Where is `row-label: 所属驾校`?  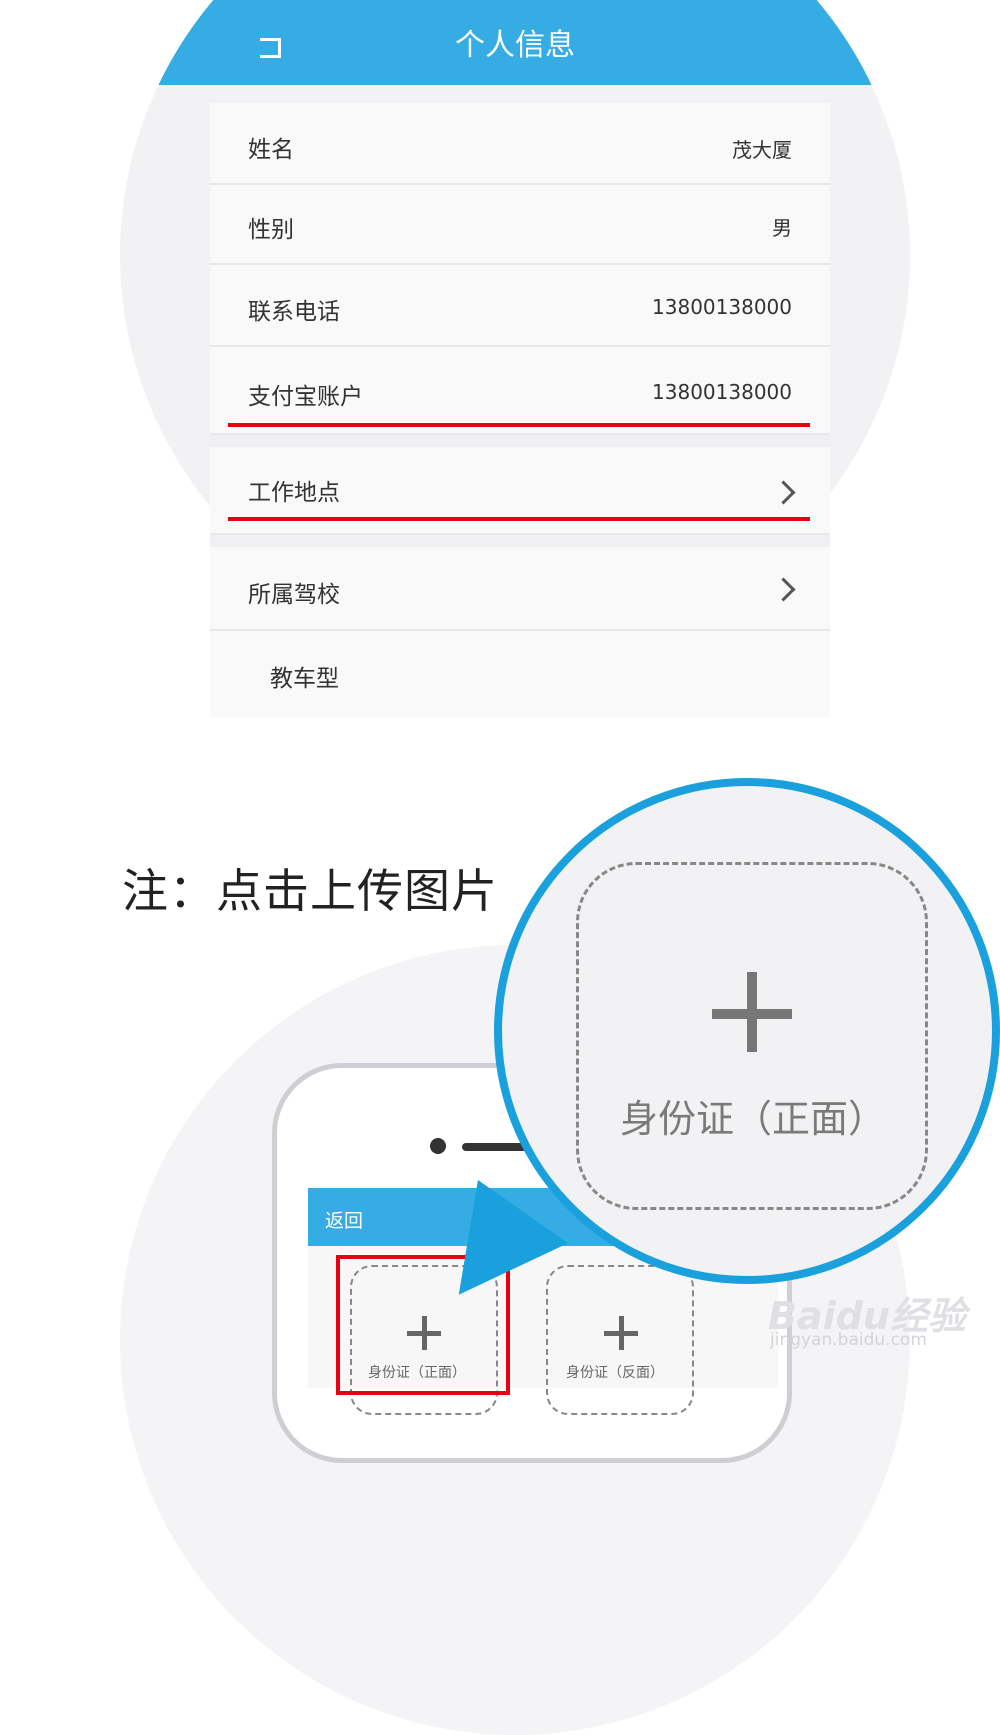
row-label: 所属驾校 is located at coordinates (294, 595).